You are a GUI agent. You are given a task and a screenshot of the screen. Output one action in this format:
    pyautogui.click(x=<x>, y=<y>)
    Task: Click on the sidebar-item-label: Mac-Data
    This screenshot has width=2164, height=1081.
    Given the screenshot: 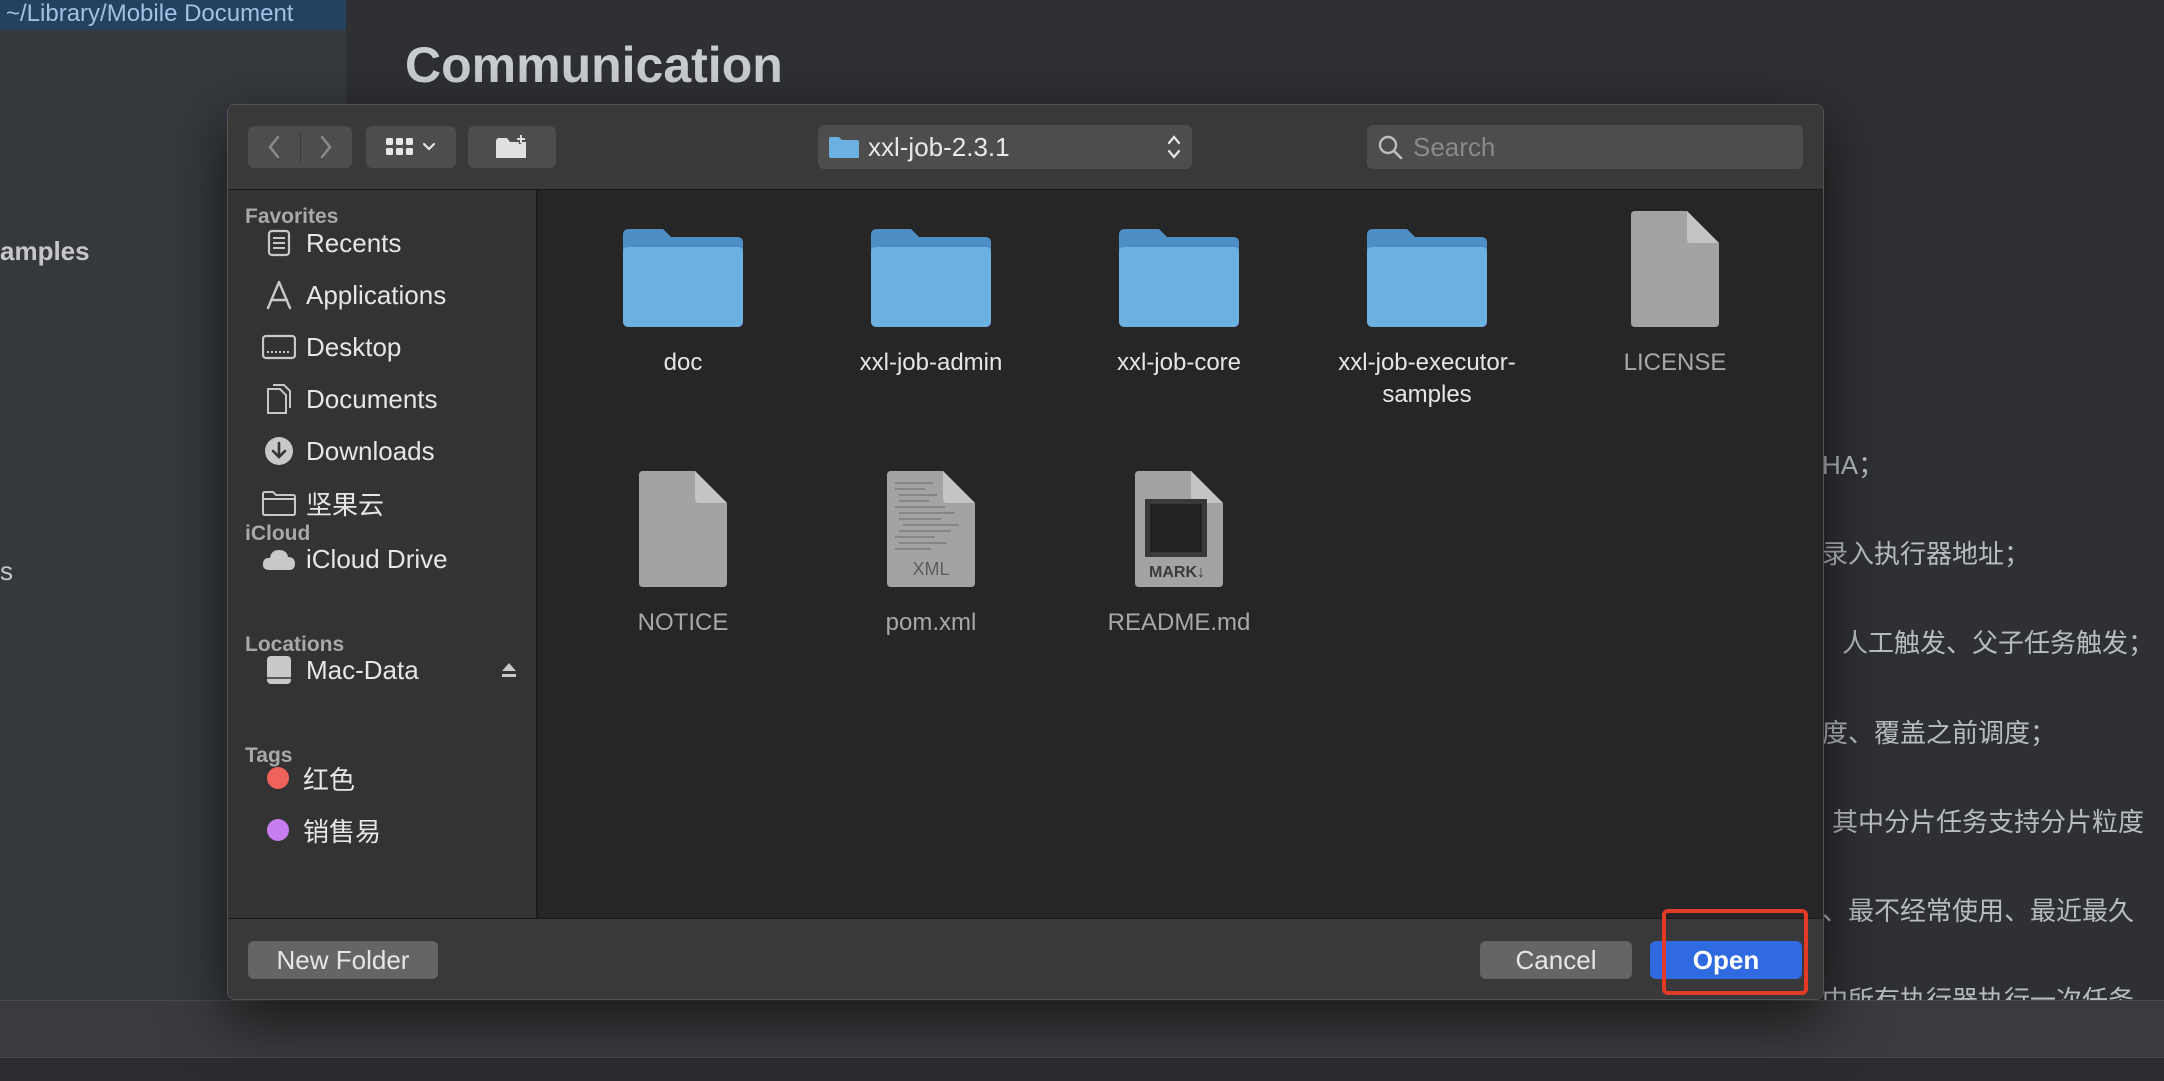 What is the action you would take?
    pyautogui.click(x=362, y=669)
    